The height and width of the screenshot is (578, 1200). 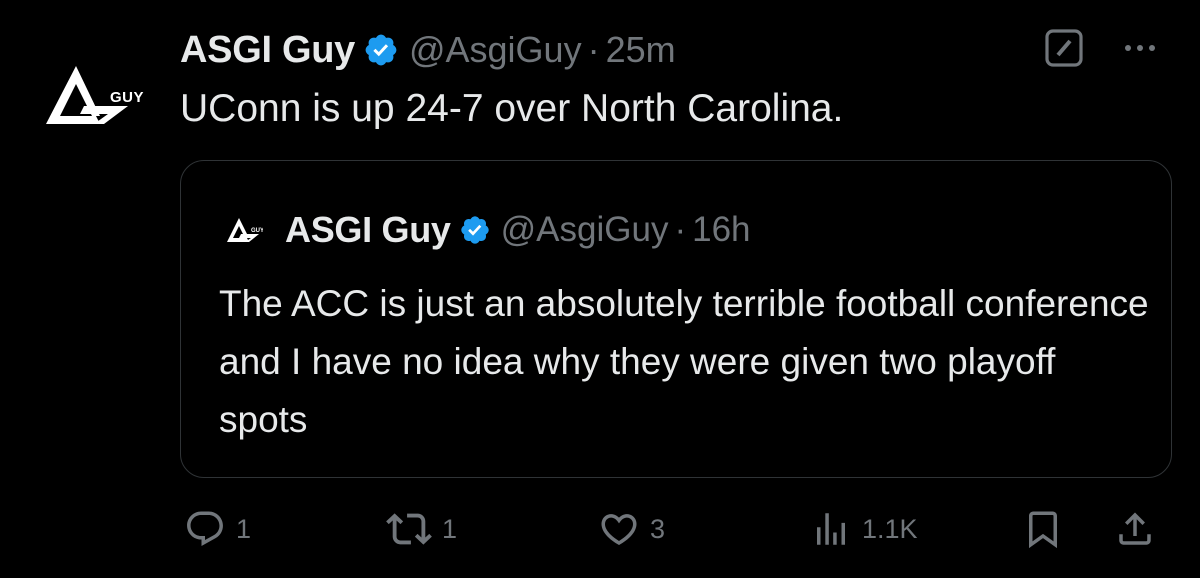 I want to click on quoted-timestamp: 16h, so click(x=721, y=229).